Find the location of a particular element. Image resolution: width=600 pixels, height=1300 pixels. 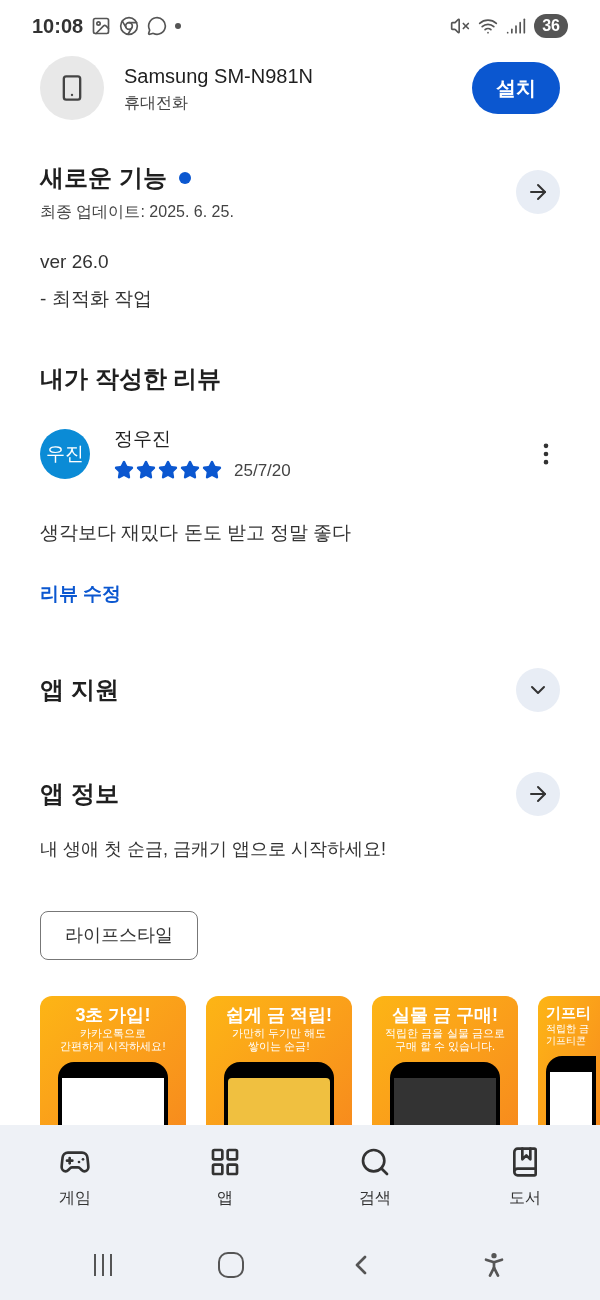

section-title: 앱 정보 is located at coordinates (79, 794).